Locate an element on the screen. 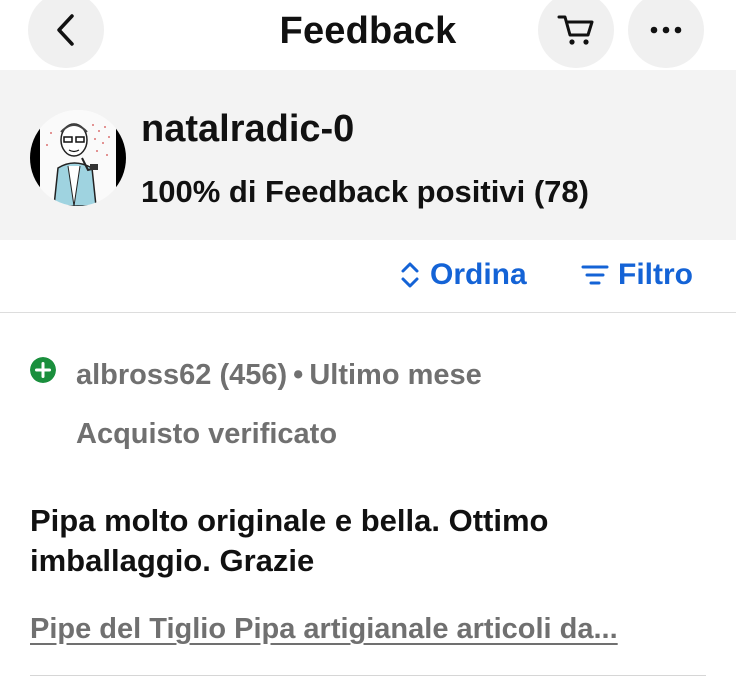 The height and width of the screenshot is (679, 736). filter-button: Filtro is located at coordinates (636, 275).